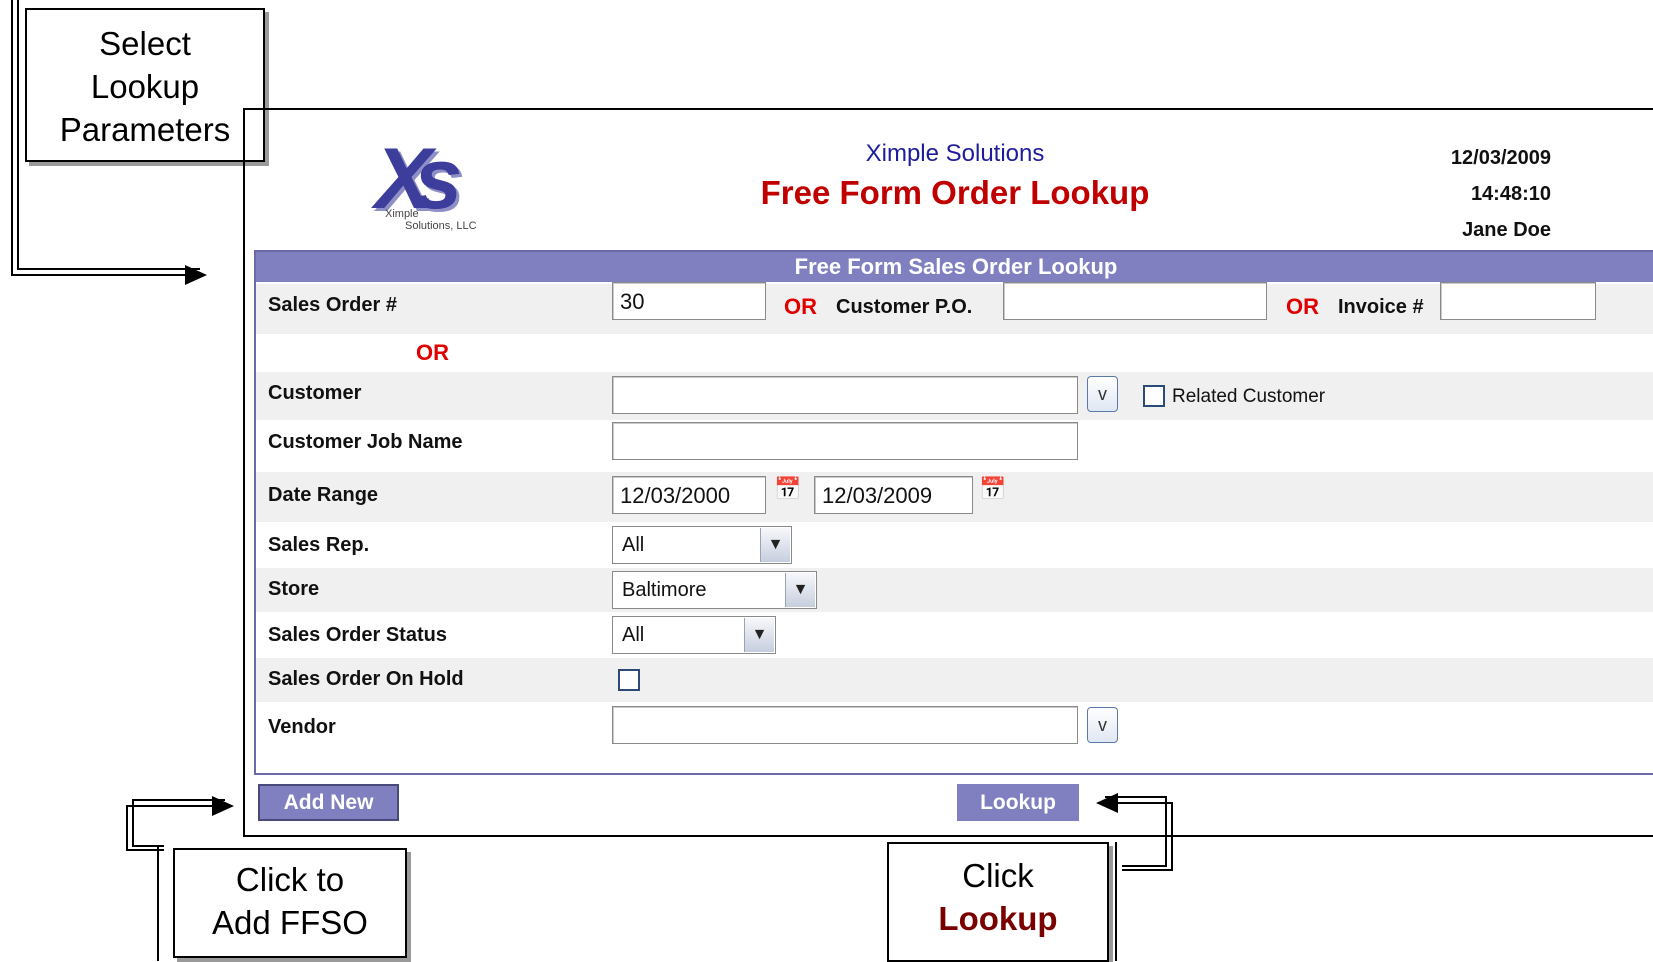 Image resolution: width=1653 pixels, height=962 pixels. What do you see at coordinates (702, 545) in the screenshot?
I see `sales-rep-select: All ▼` at bounding box center [702, 545].